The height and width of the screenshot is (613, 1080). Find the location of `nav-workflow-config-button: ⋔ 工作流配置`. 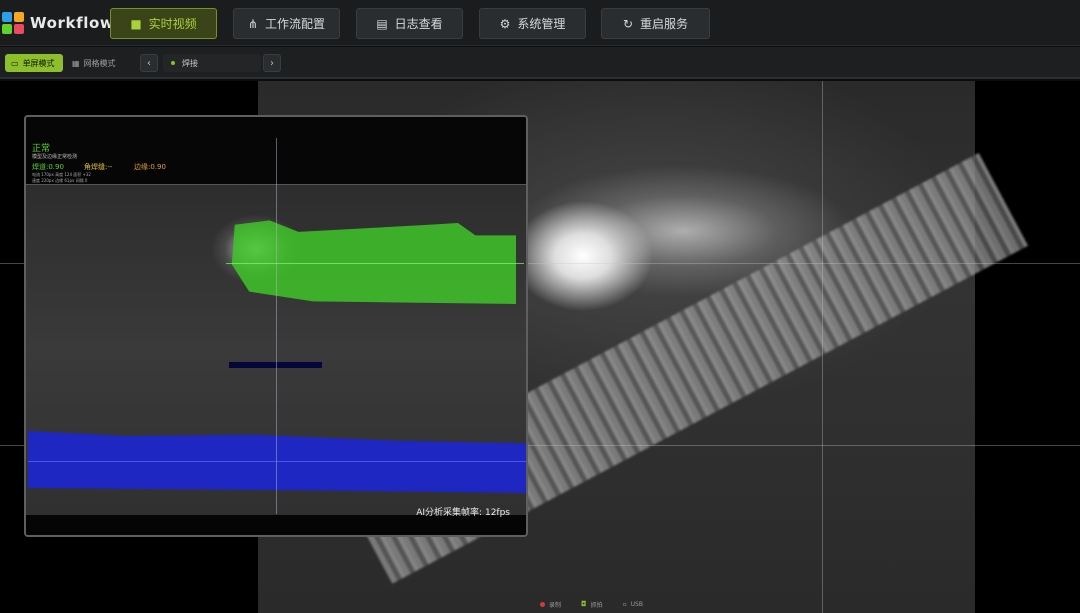

nav-workflow-config-button: ⋔ 工作流配置 is located at coordinates (286, 23).